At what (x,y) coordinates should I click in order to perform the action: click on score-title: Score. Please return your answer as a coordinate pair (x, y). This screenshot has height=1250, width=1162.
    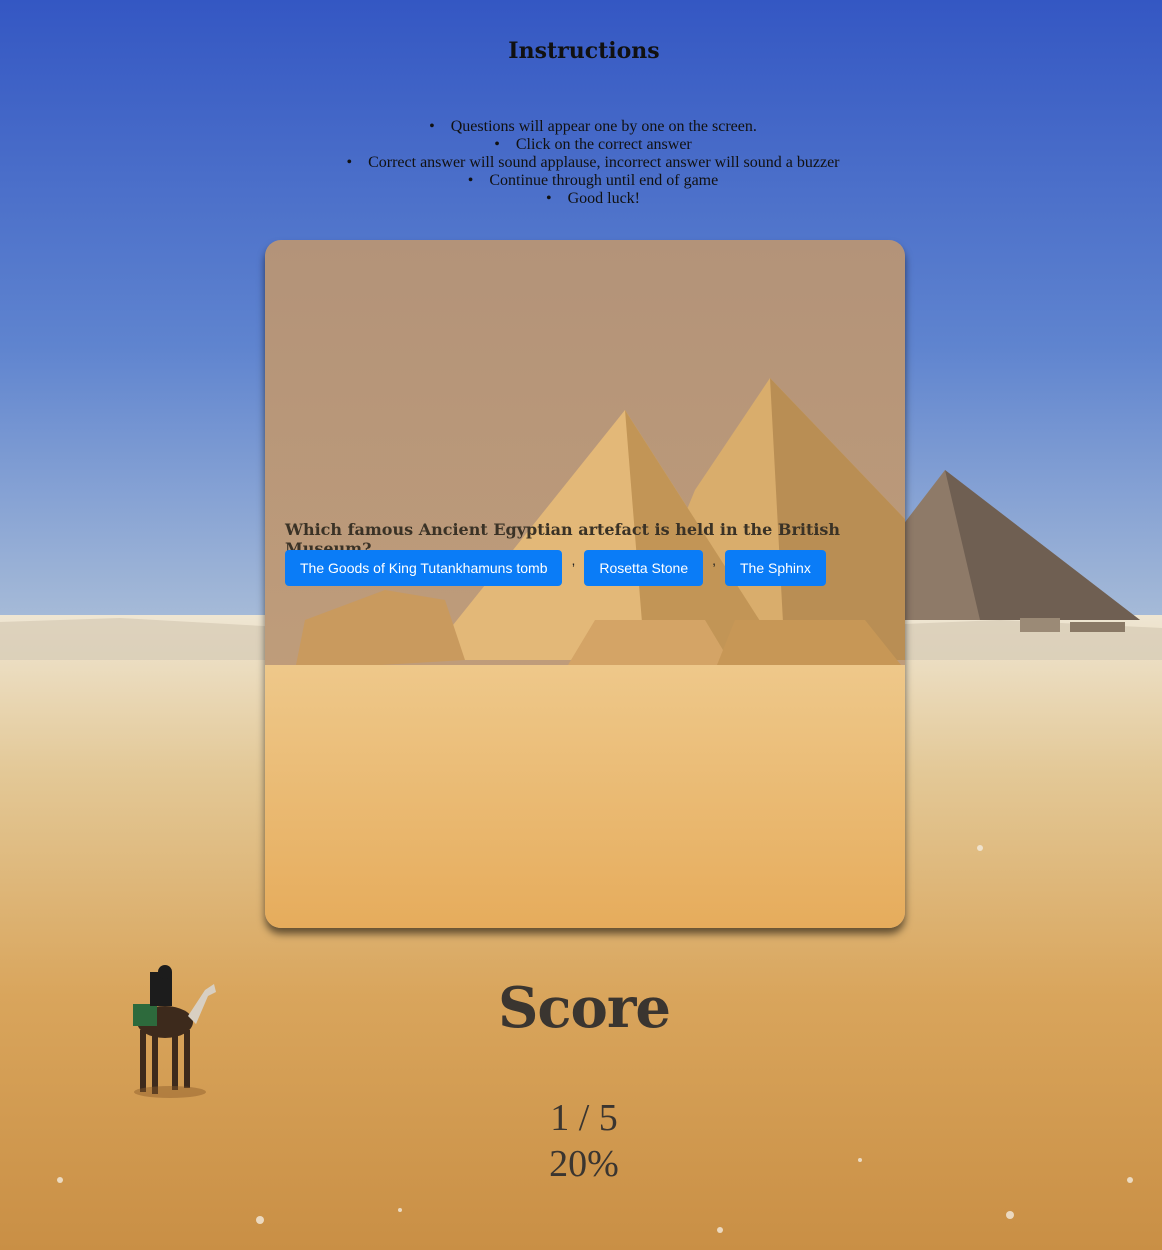
    Looking at the image, I should click on (584, 1008).